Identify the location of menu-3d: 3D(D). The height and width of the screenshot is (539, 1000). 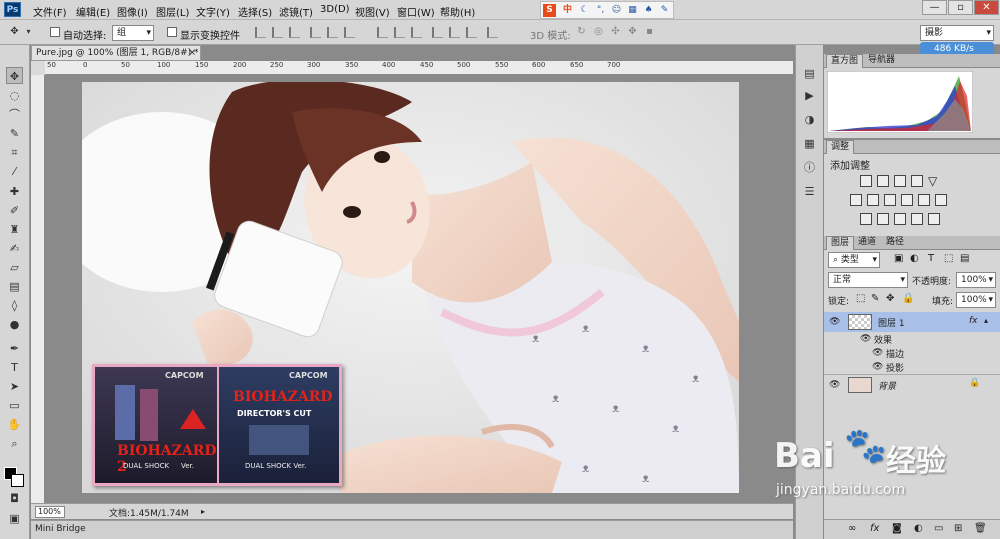
(335, 9).